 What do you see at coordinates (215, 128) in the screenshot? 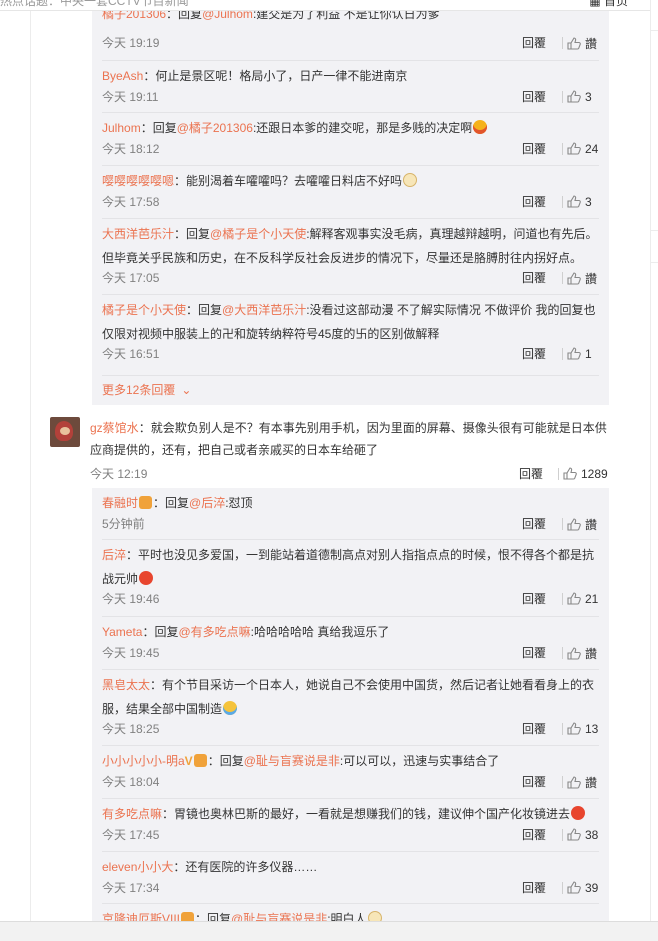
I see `mention-link: @橘子201306` at bounding box center [215, 128].